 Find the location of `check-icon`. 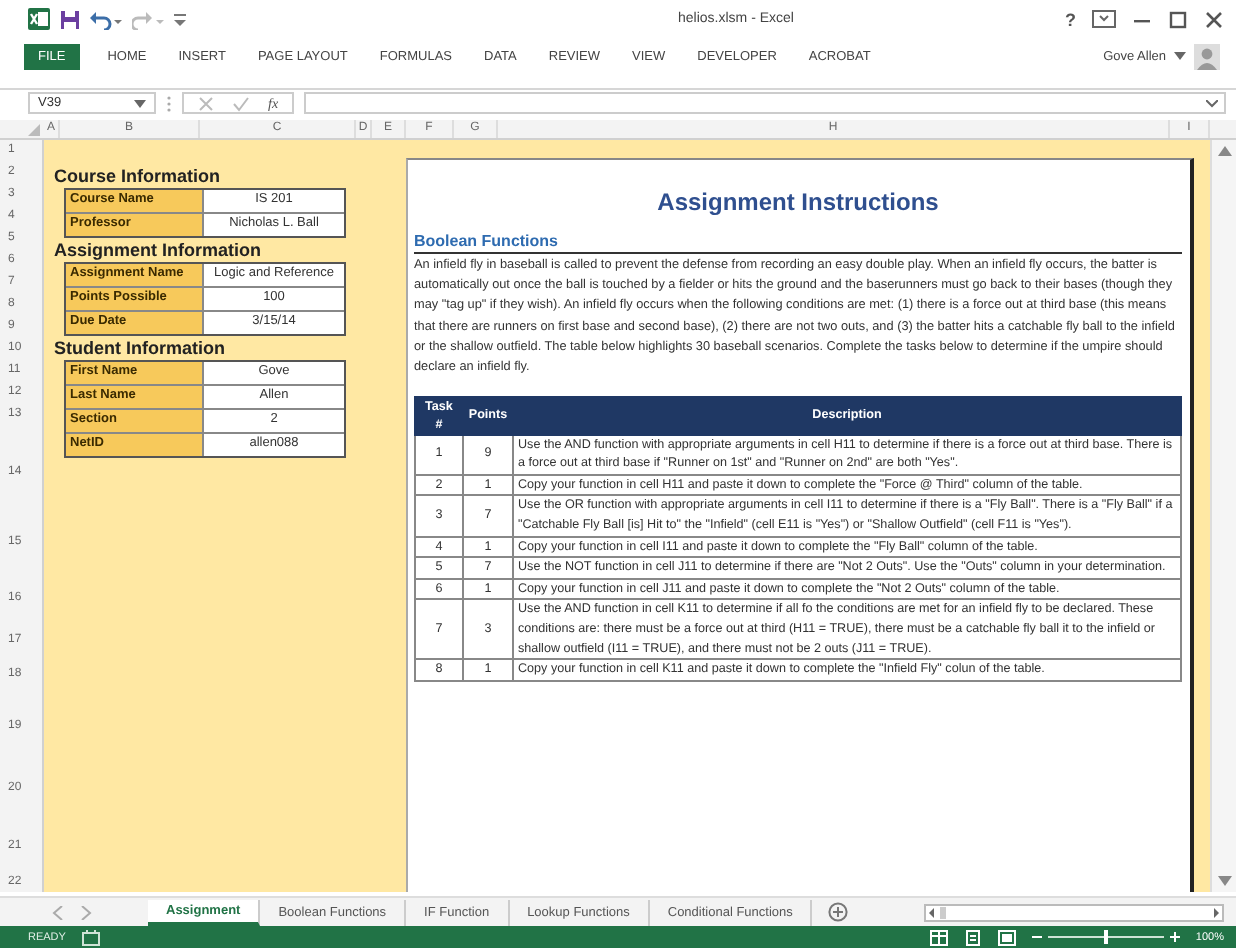

check-icon is located at coordinates (241, 103).